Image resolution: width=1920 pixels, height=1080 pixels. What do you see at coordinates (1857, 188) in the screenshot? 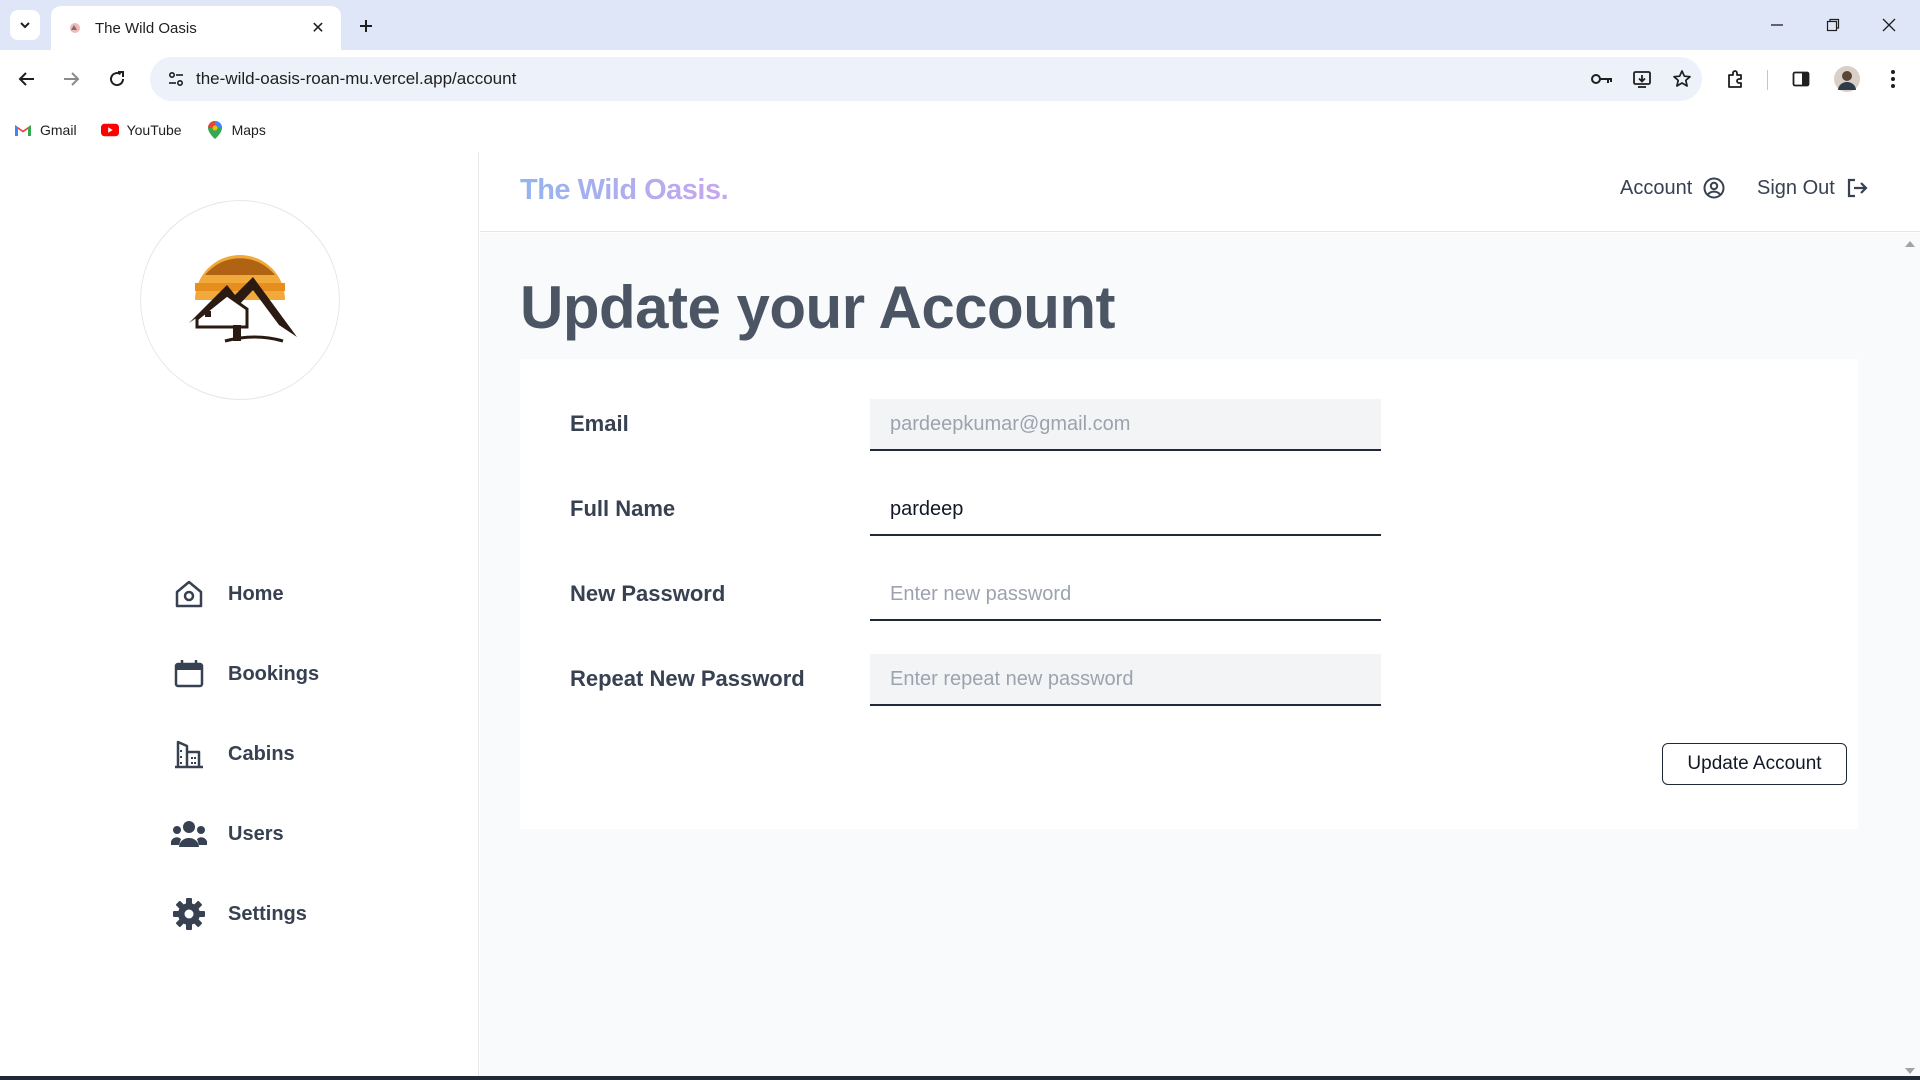
I see `sign-out-icon` at bounding box center [1857, 188].